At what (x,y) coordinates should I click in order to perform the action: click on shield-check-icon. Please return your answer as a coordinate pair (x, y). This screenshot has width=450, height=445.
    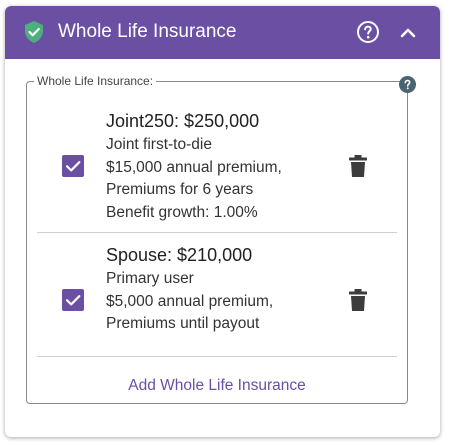
    Looking at the image, I should click on (34, 32).